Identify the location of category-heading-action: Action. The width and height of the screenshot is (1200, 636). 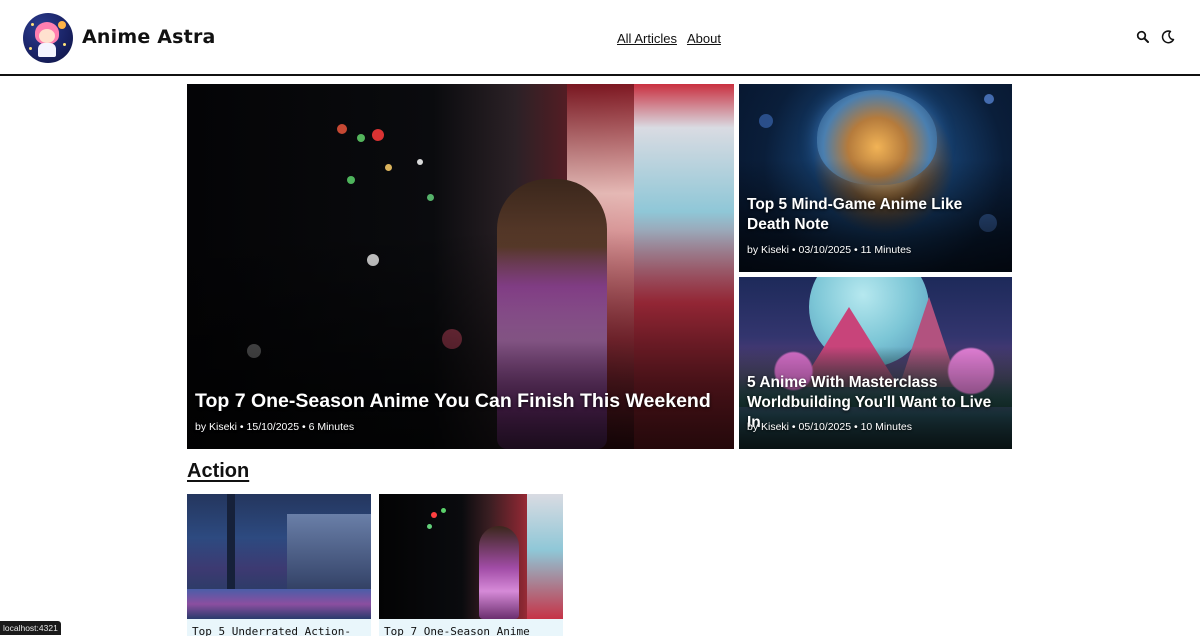
(218, 471).